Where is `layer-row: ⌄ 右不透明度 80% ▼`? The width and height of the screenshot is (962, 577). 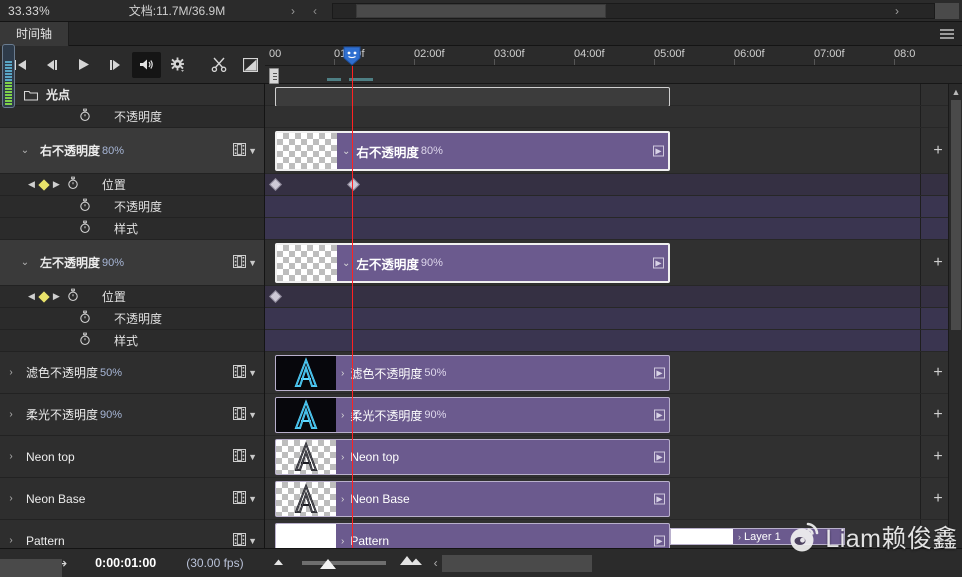 layer-row: ⌄ 右不透明度 80% ▼ is located at coordinates (132, 151).